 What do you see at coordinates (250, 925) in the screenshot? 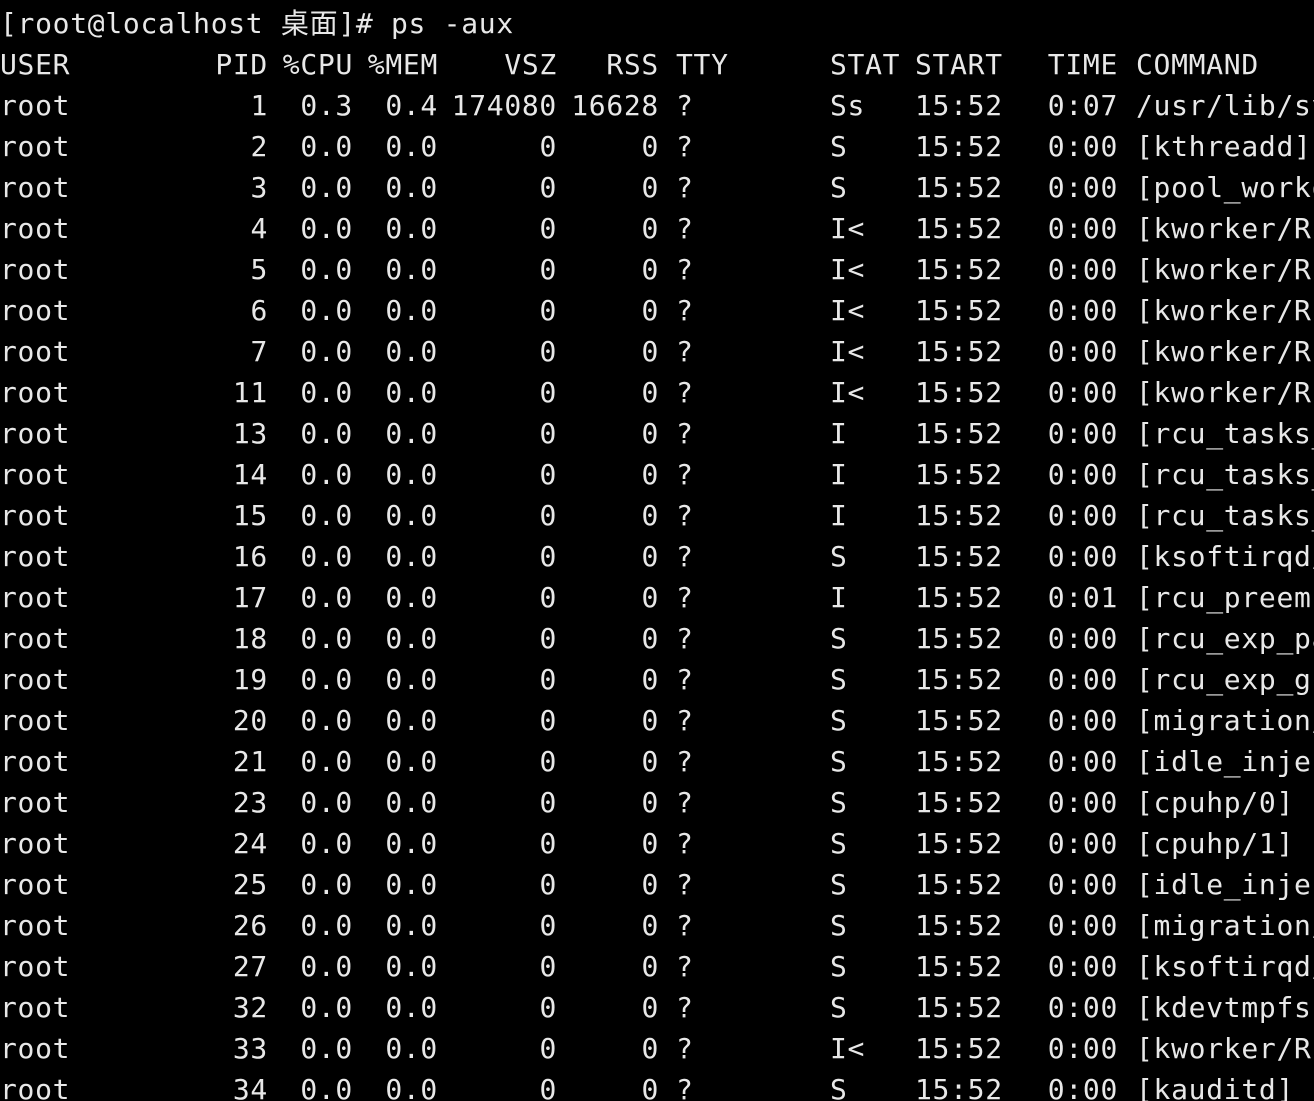
I see `pid-cell: 26` at bounding box center [250, 925].